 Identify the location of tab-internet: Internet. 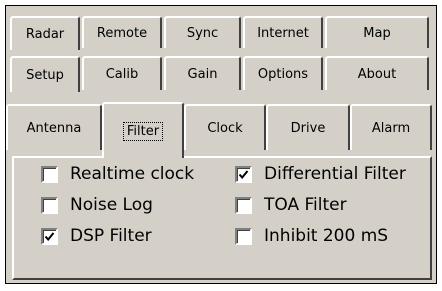
(283, 32).